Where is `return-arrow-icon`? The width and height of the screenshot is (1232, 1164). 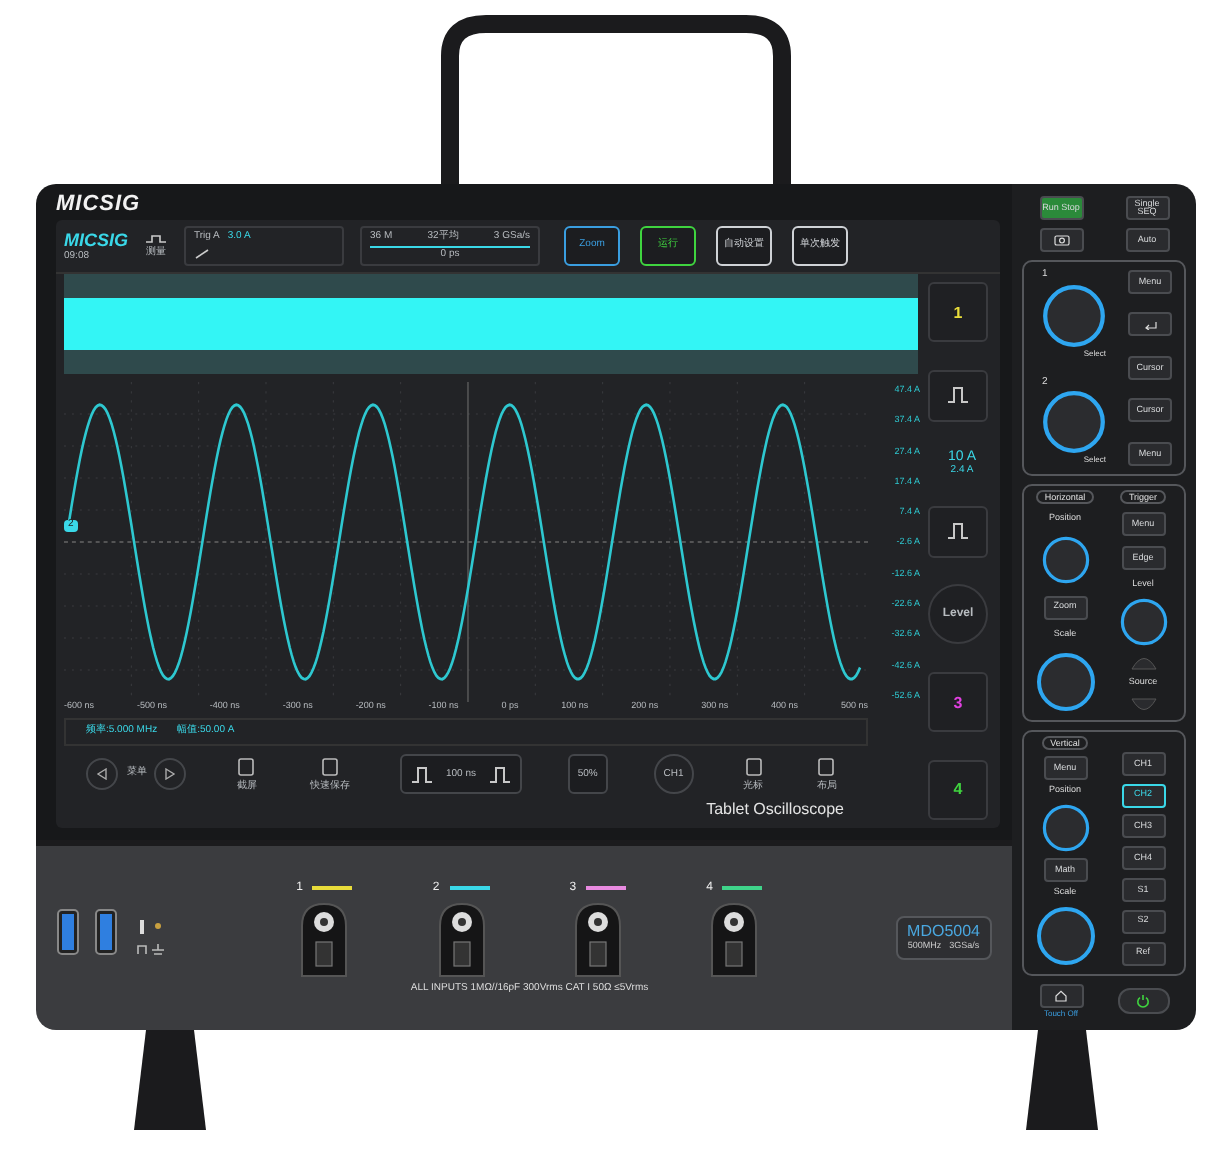 return-arrow-icon is located at coordinates (1150, 324).